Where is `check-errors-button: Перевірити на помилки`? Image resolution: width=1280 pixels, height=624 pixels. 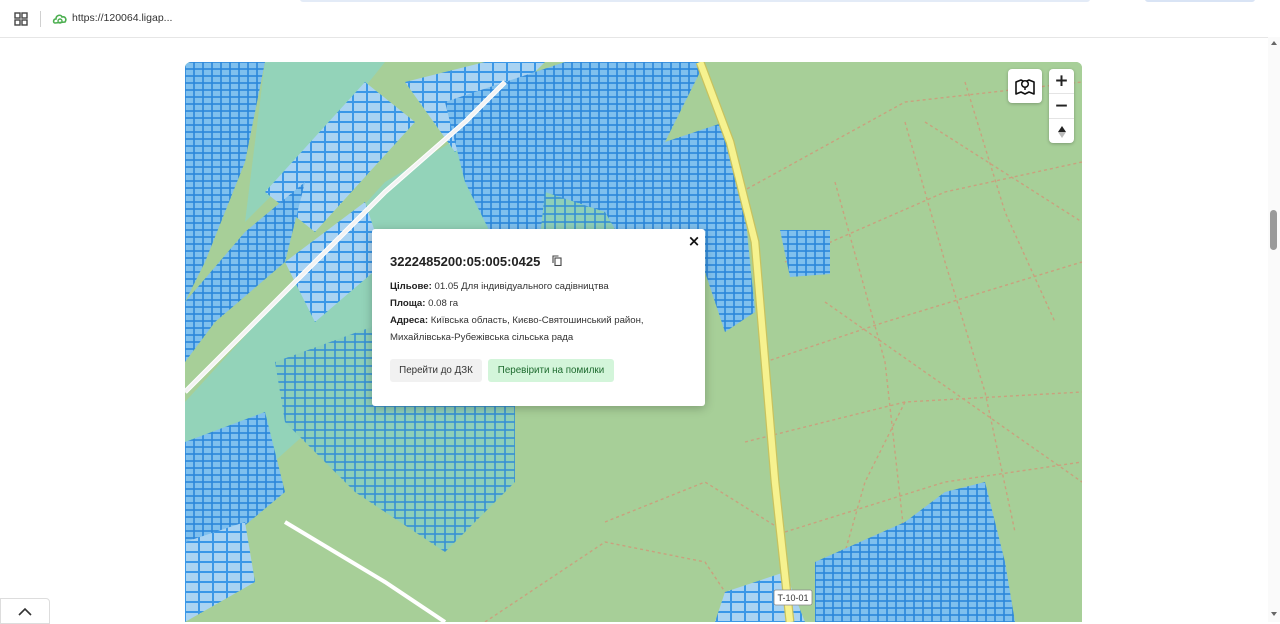
check-errors-button: Перевірити на помилки is located at coordinates (551, 370).